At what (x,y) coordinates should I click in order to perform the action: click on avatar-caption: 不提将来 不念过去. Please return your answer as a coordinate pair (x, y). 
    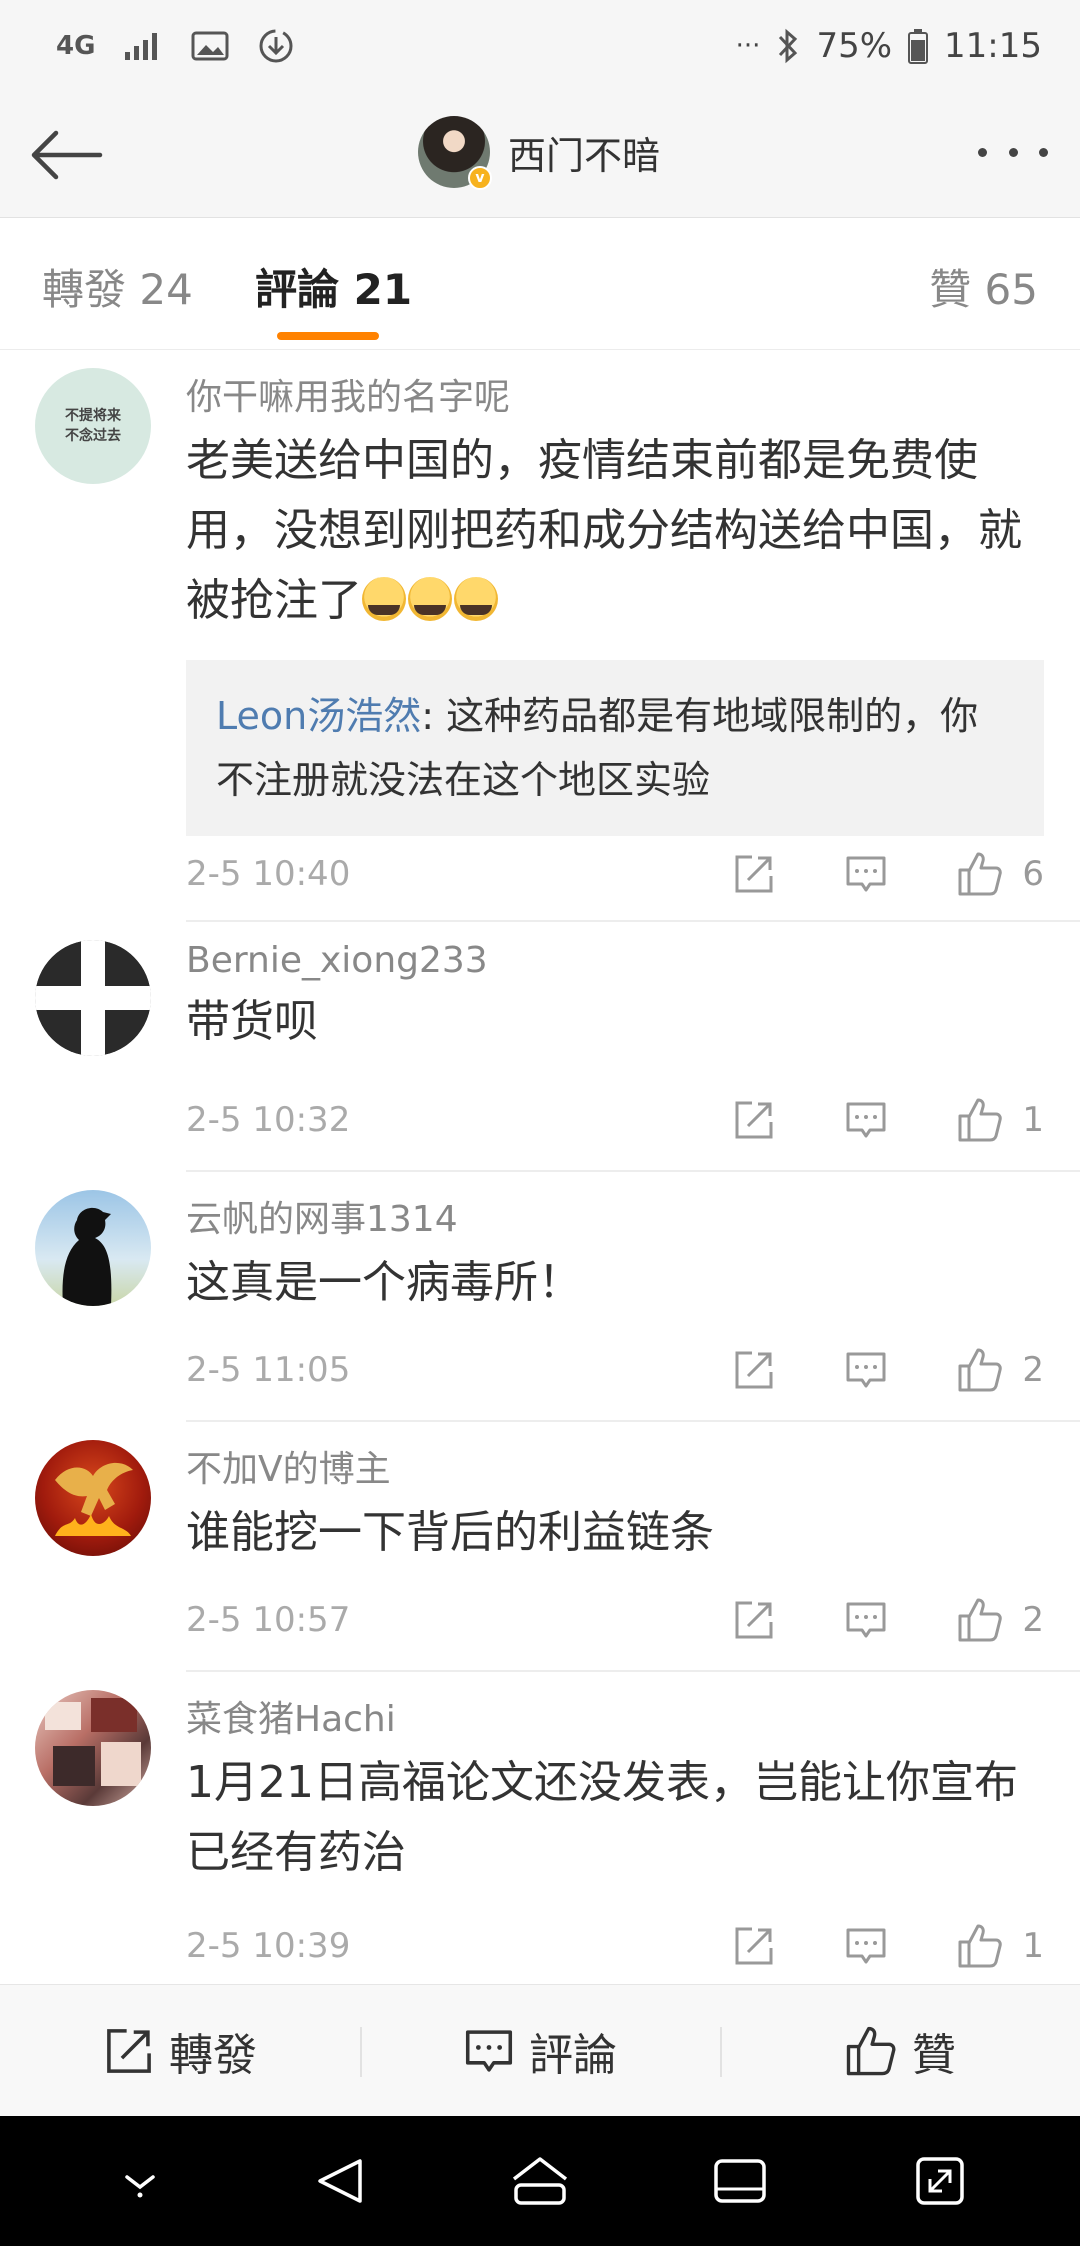
    Looking at the image, I should click on (93, 426).